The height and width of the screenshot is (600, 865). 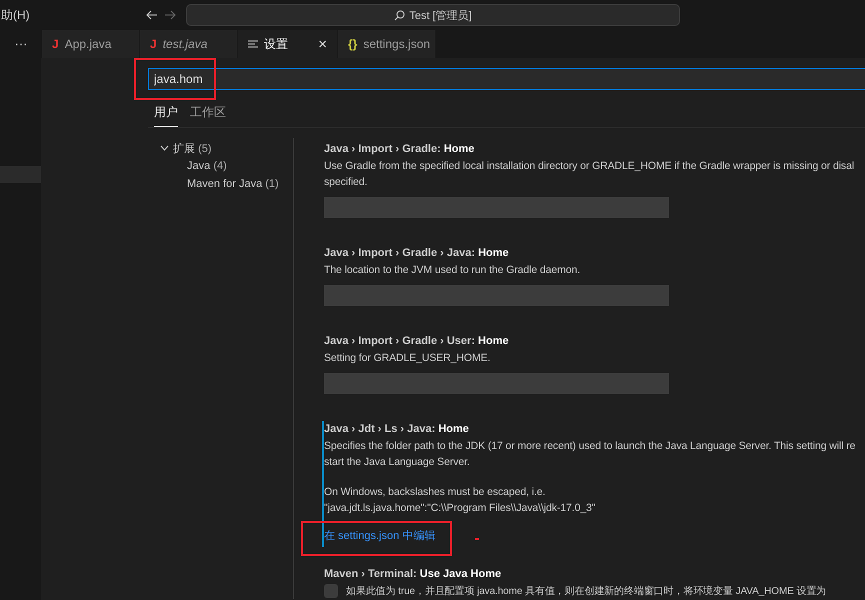 What do you see at coordinates (208, 114) in the screenshot?
I see `scope-tab: 工作区` at bounding box center [208, 114].